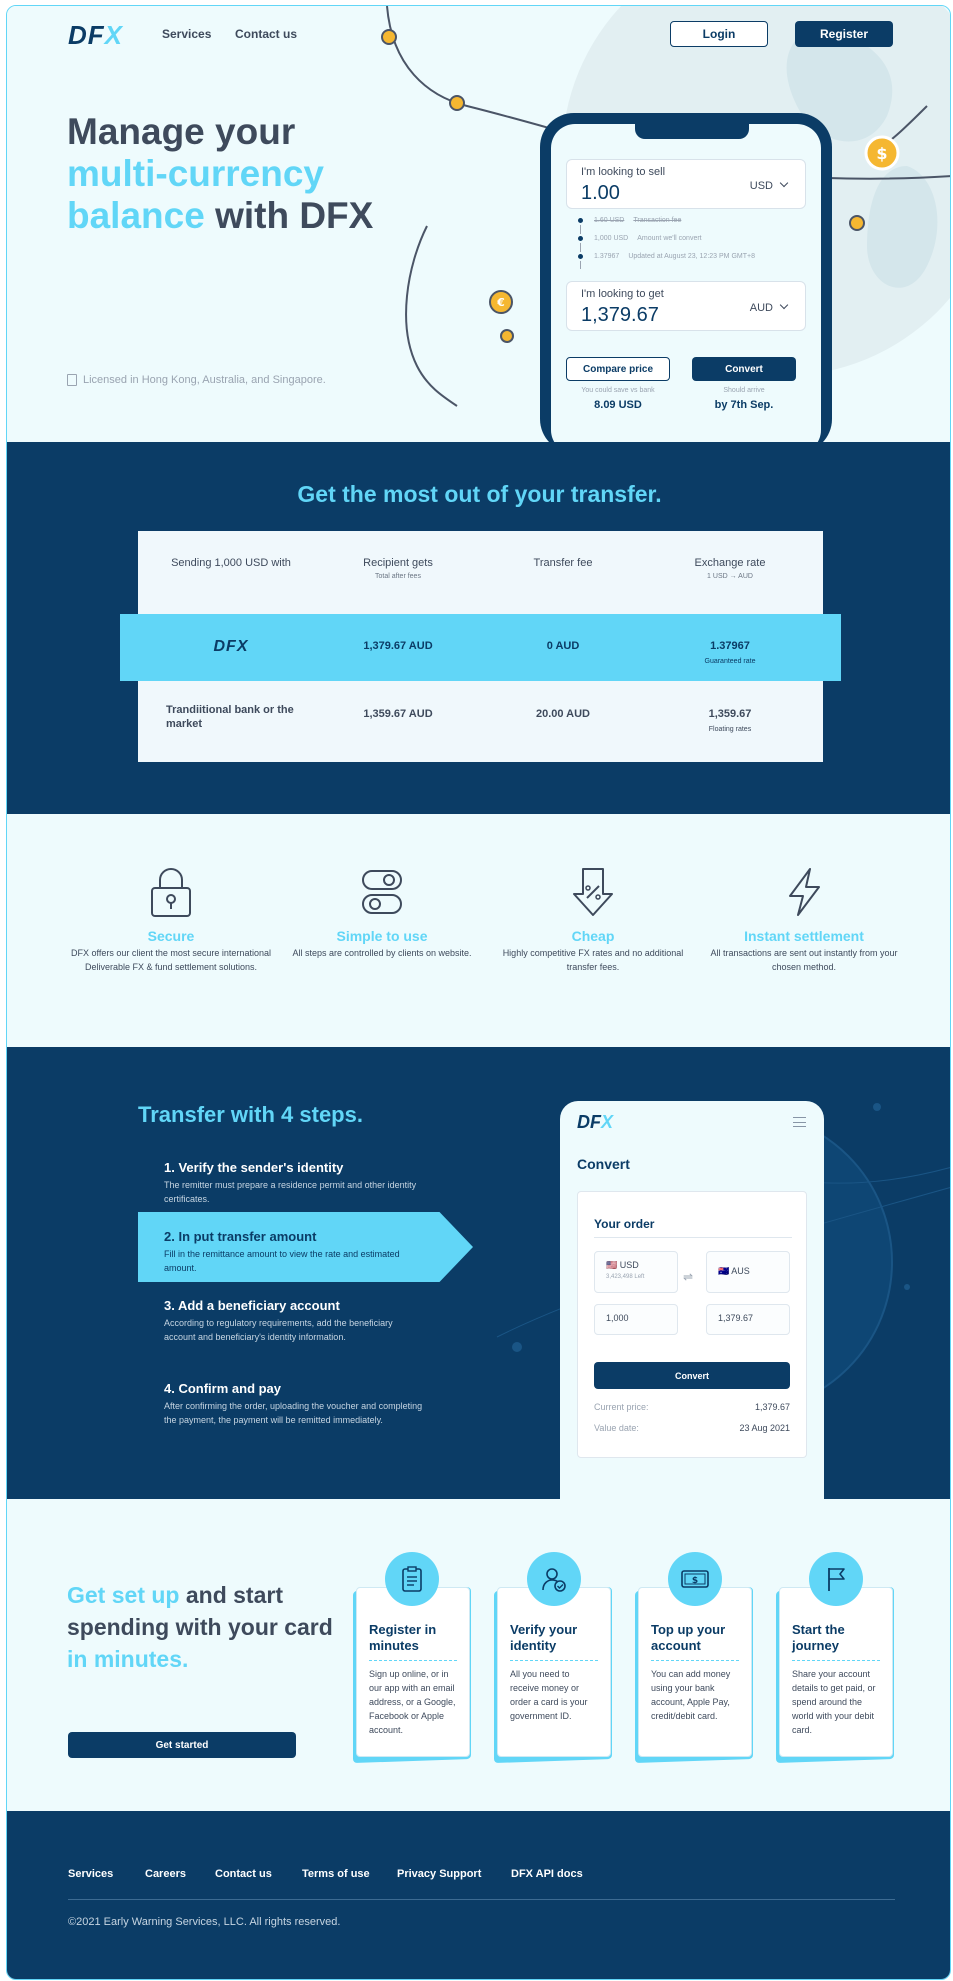 This screenshot has width=953, height=1981. I want to click on arrival-value: by 7th Sep., so click(744, 405).